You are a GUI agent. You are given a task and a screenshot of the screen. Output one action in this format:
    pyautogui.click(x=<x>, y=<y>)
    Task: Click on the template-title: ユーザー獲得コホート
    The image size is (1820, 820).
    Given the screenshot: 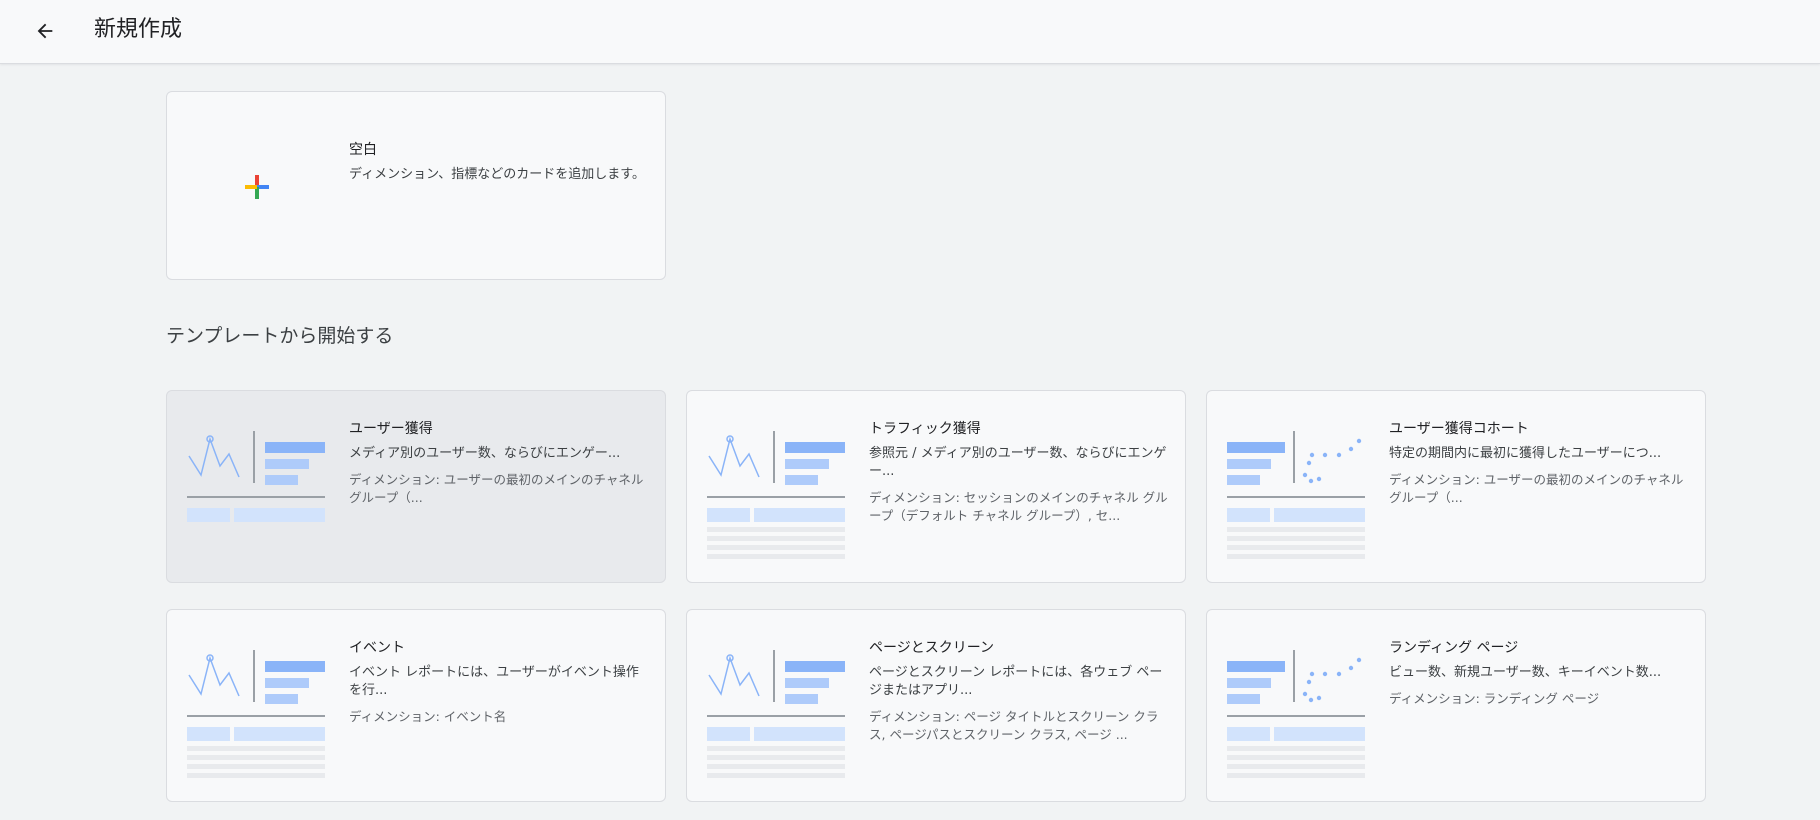 What is the action you would take?
    pyautogui.click(x=1459, y=429)
    